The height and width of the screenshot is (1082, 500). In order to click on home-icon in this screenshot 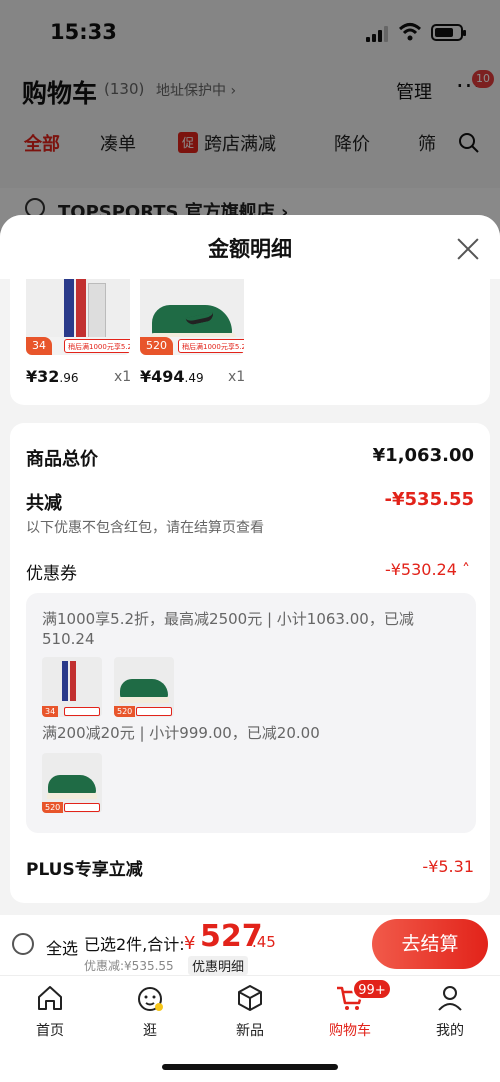, I will do `click(50, 998)`.